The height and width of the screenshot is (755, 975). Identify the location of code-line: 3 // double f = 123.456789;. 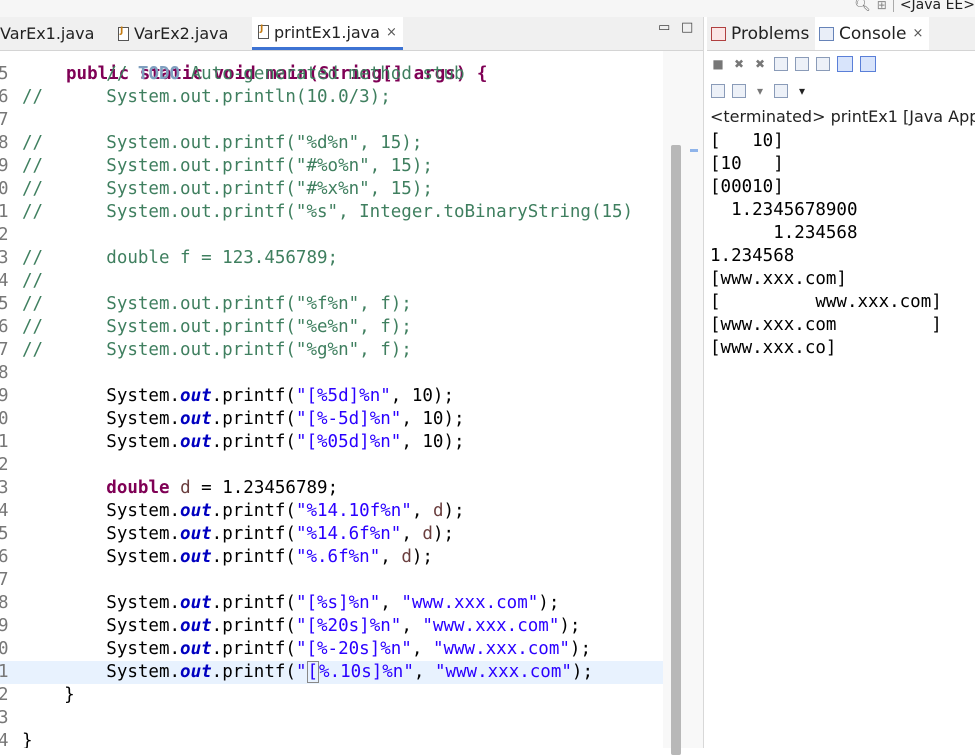
(331, 258).